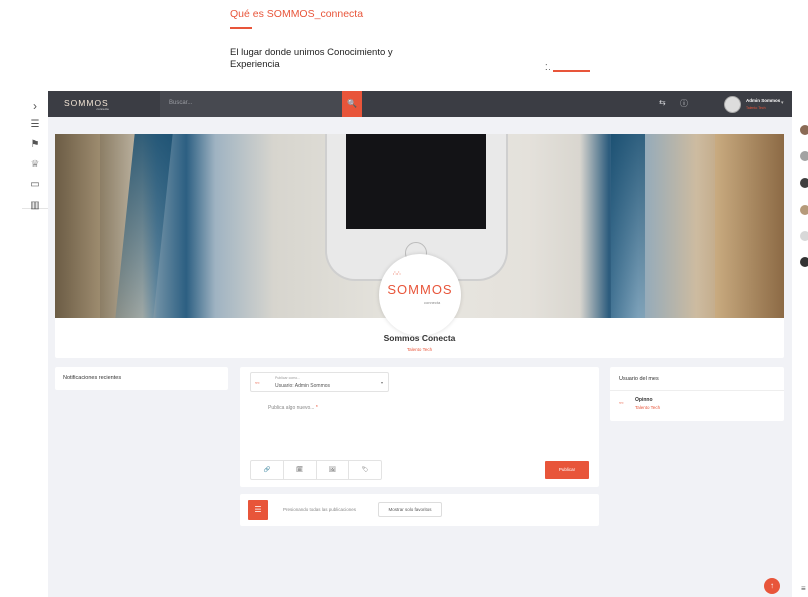  What do you see at coordinates (416, 181) in the screenshot?
I see `cover-phone-screen` at bounding box center [416, 181].